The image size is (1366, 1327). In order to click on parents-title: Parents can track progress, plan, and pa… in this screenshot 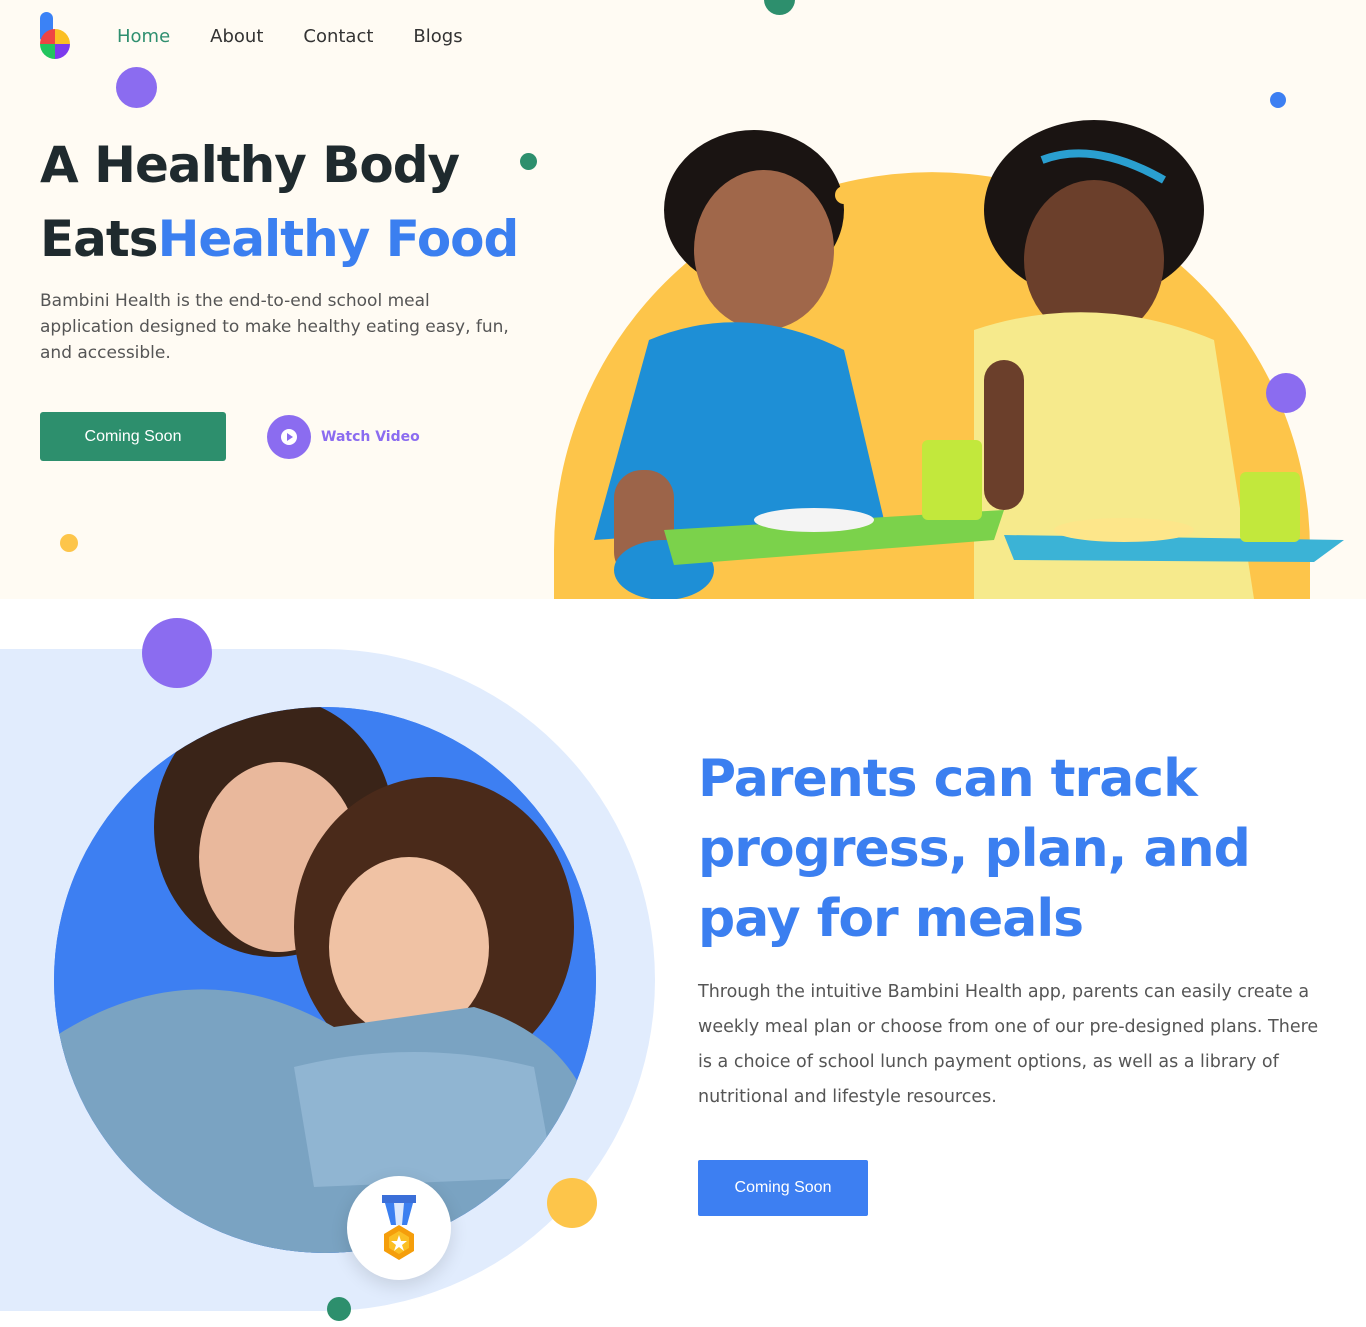, I will do `click(974, 849)`.